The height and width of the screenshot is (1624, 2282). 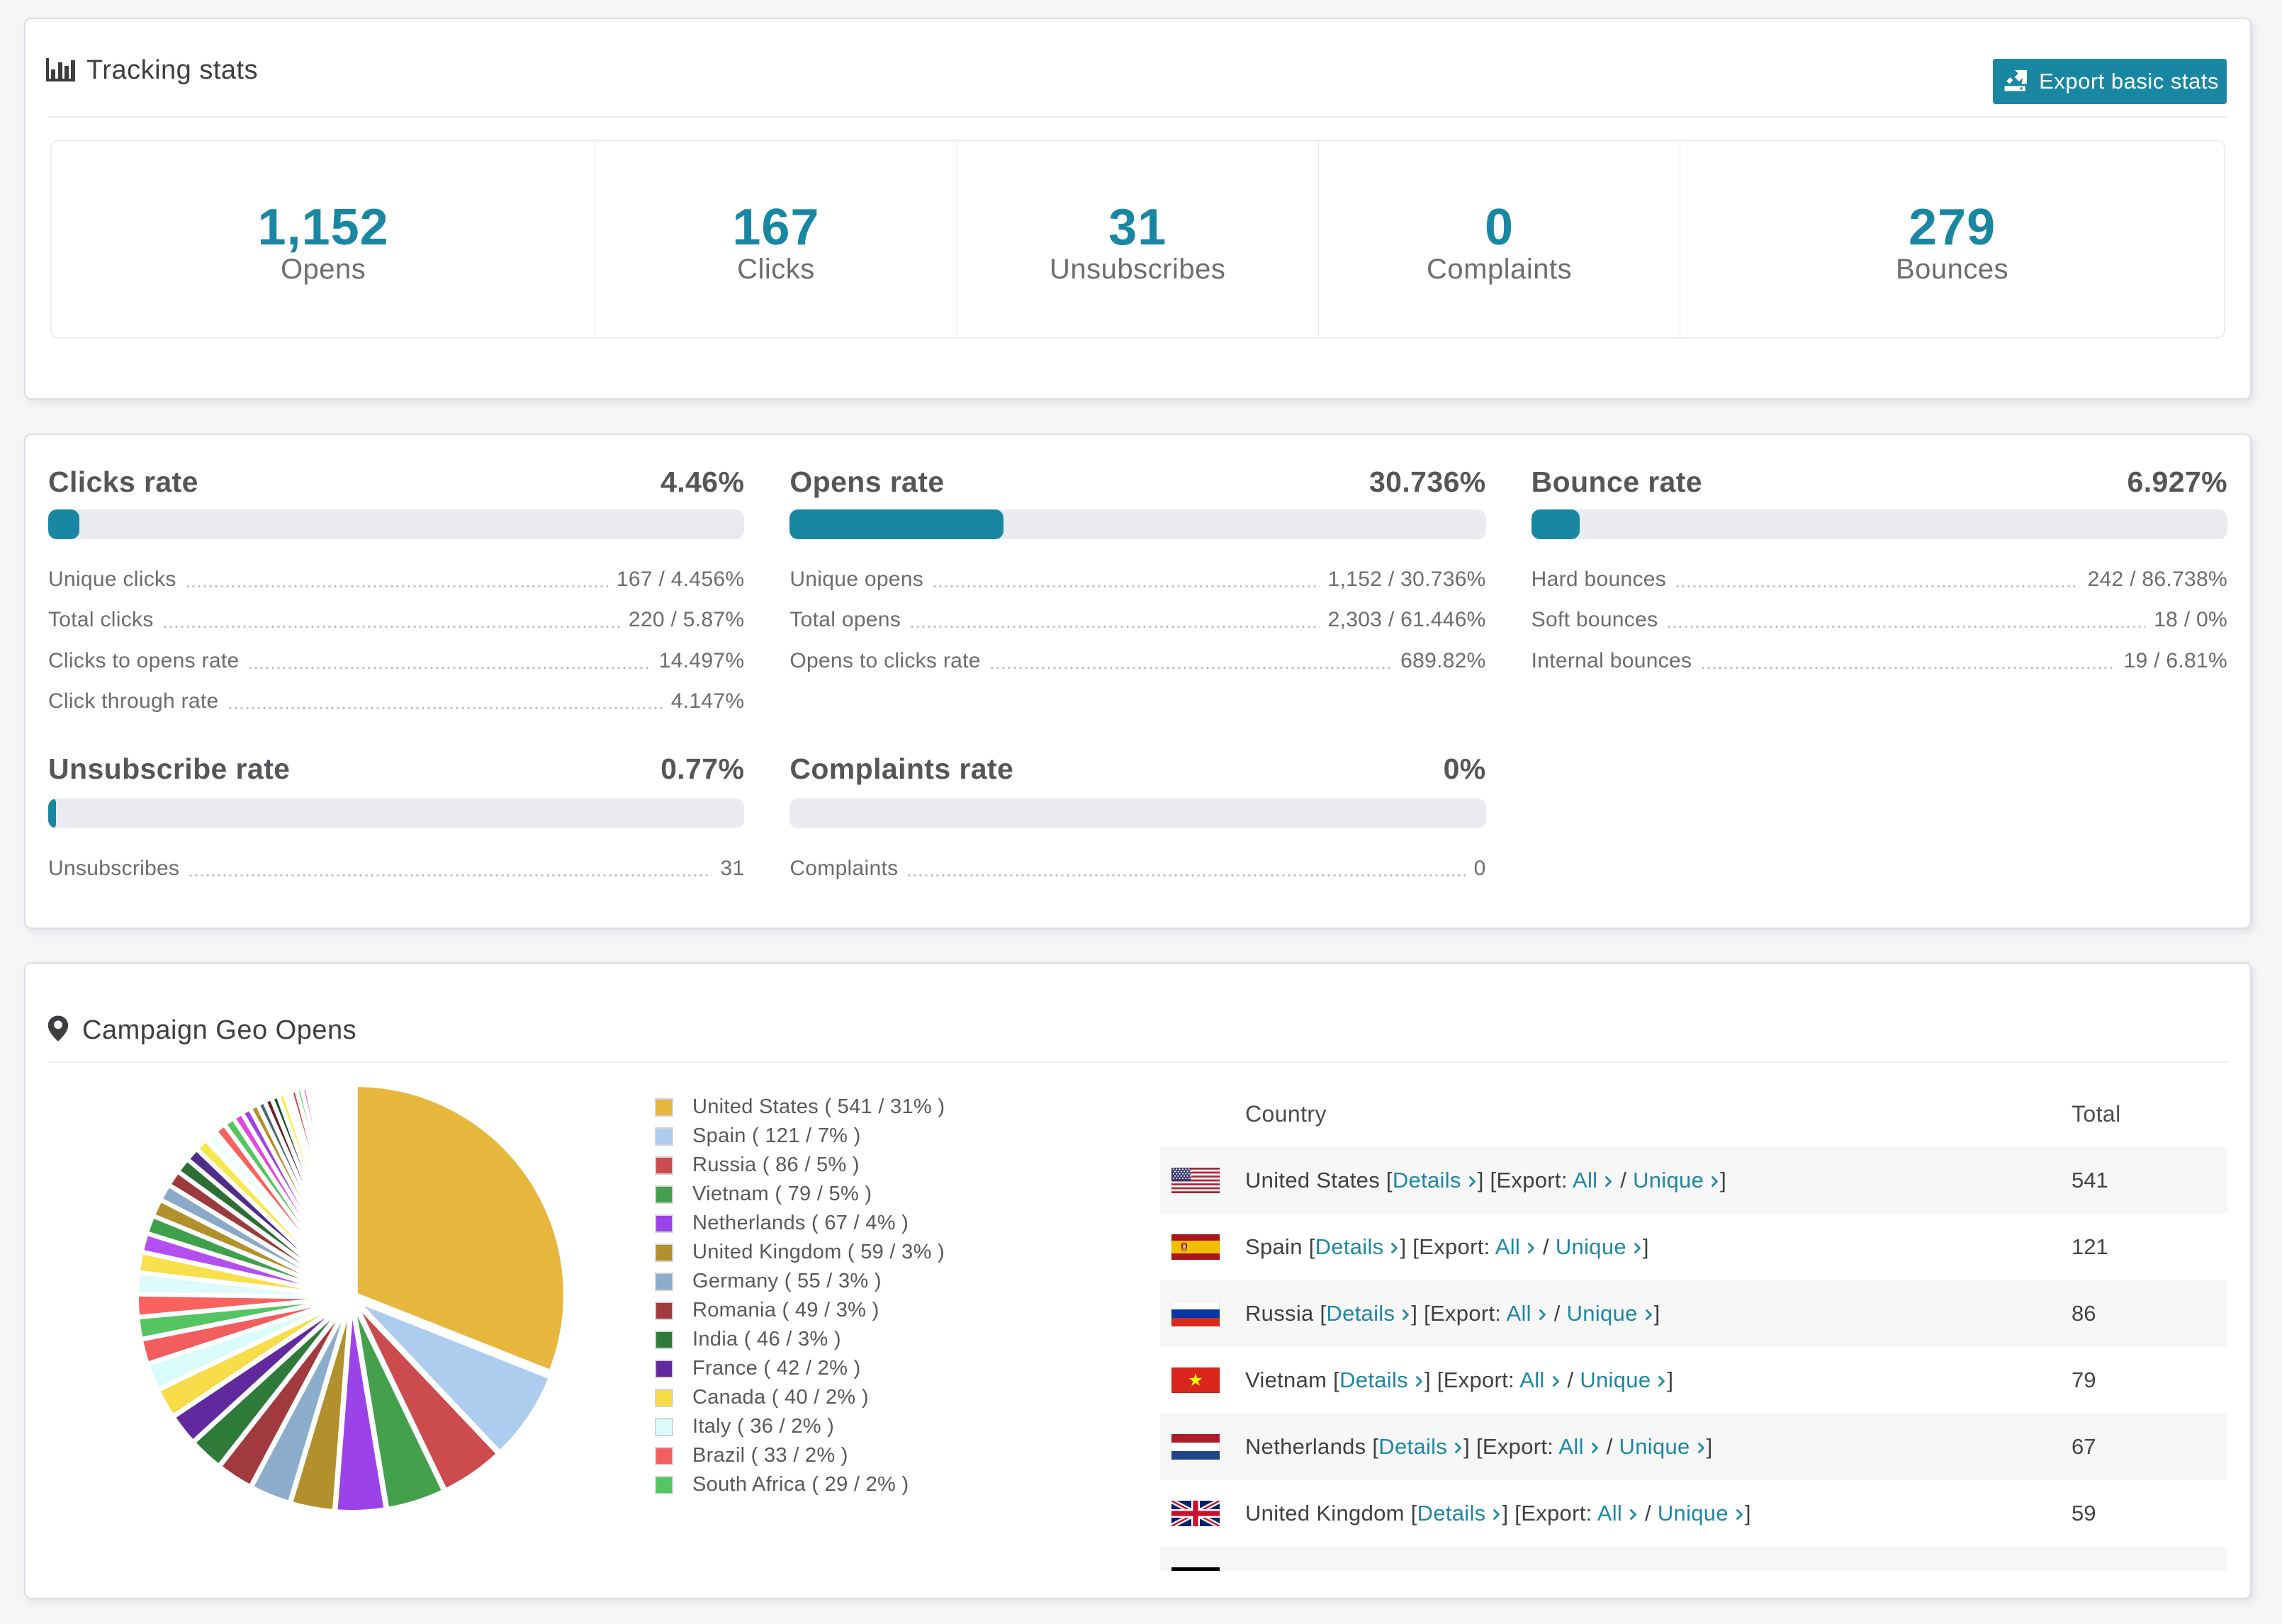 I want to click on stat-value: 167, so click(x=776, y=228).